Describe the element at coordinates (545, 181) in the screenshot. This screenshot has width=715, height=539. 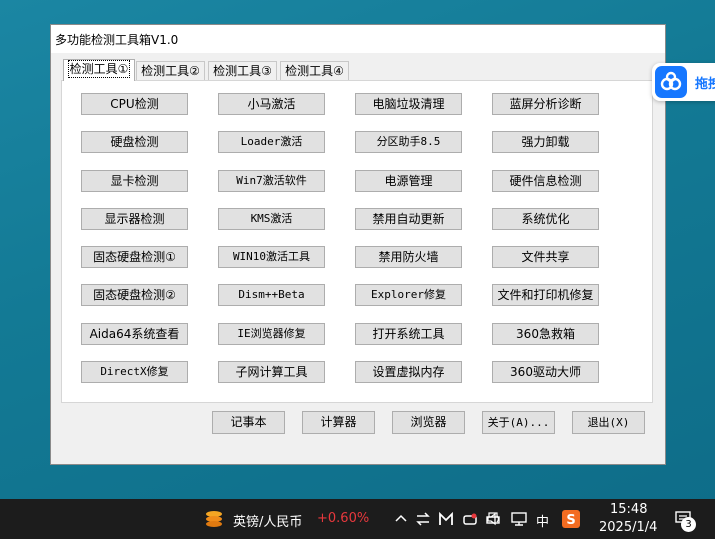
I see `hardware-info-button: 硬件信息检测` at that location.